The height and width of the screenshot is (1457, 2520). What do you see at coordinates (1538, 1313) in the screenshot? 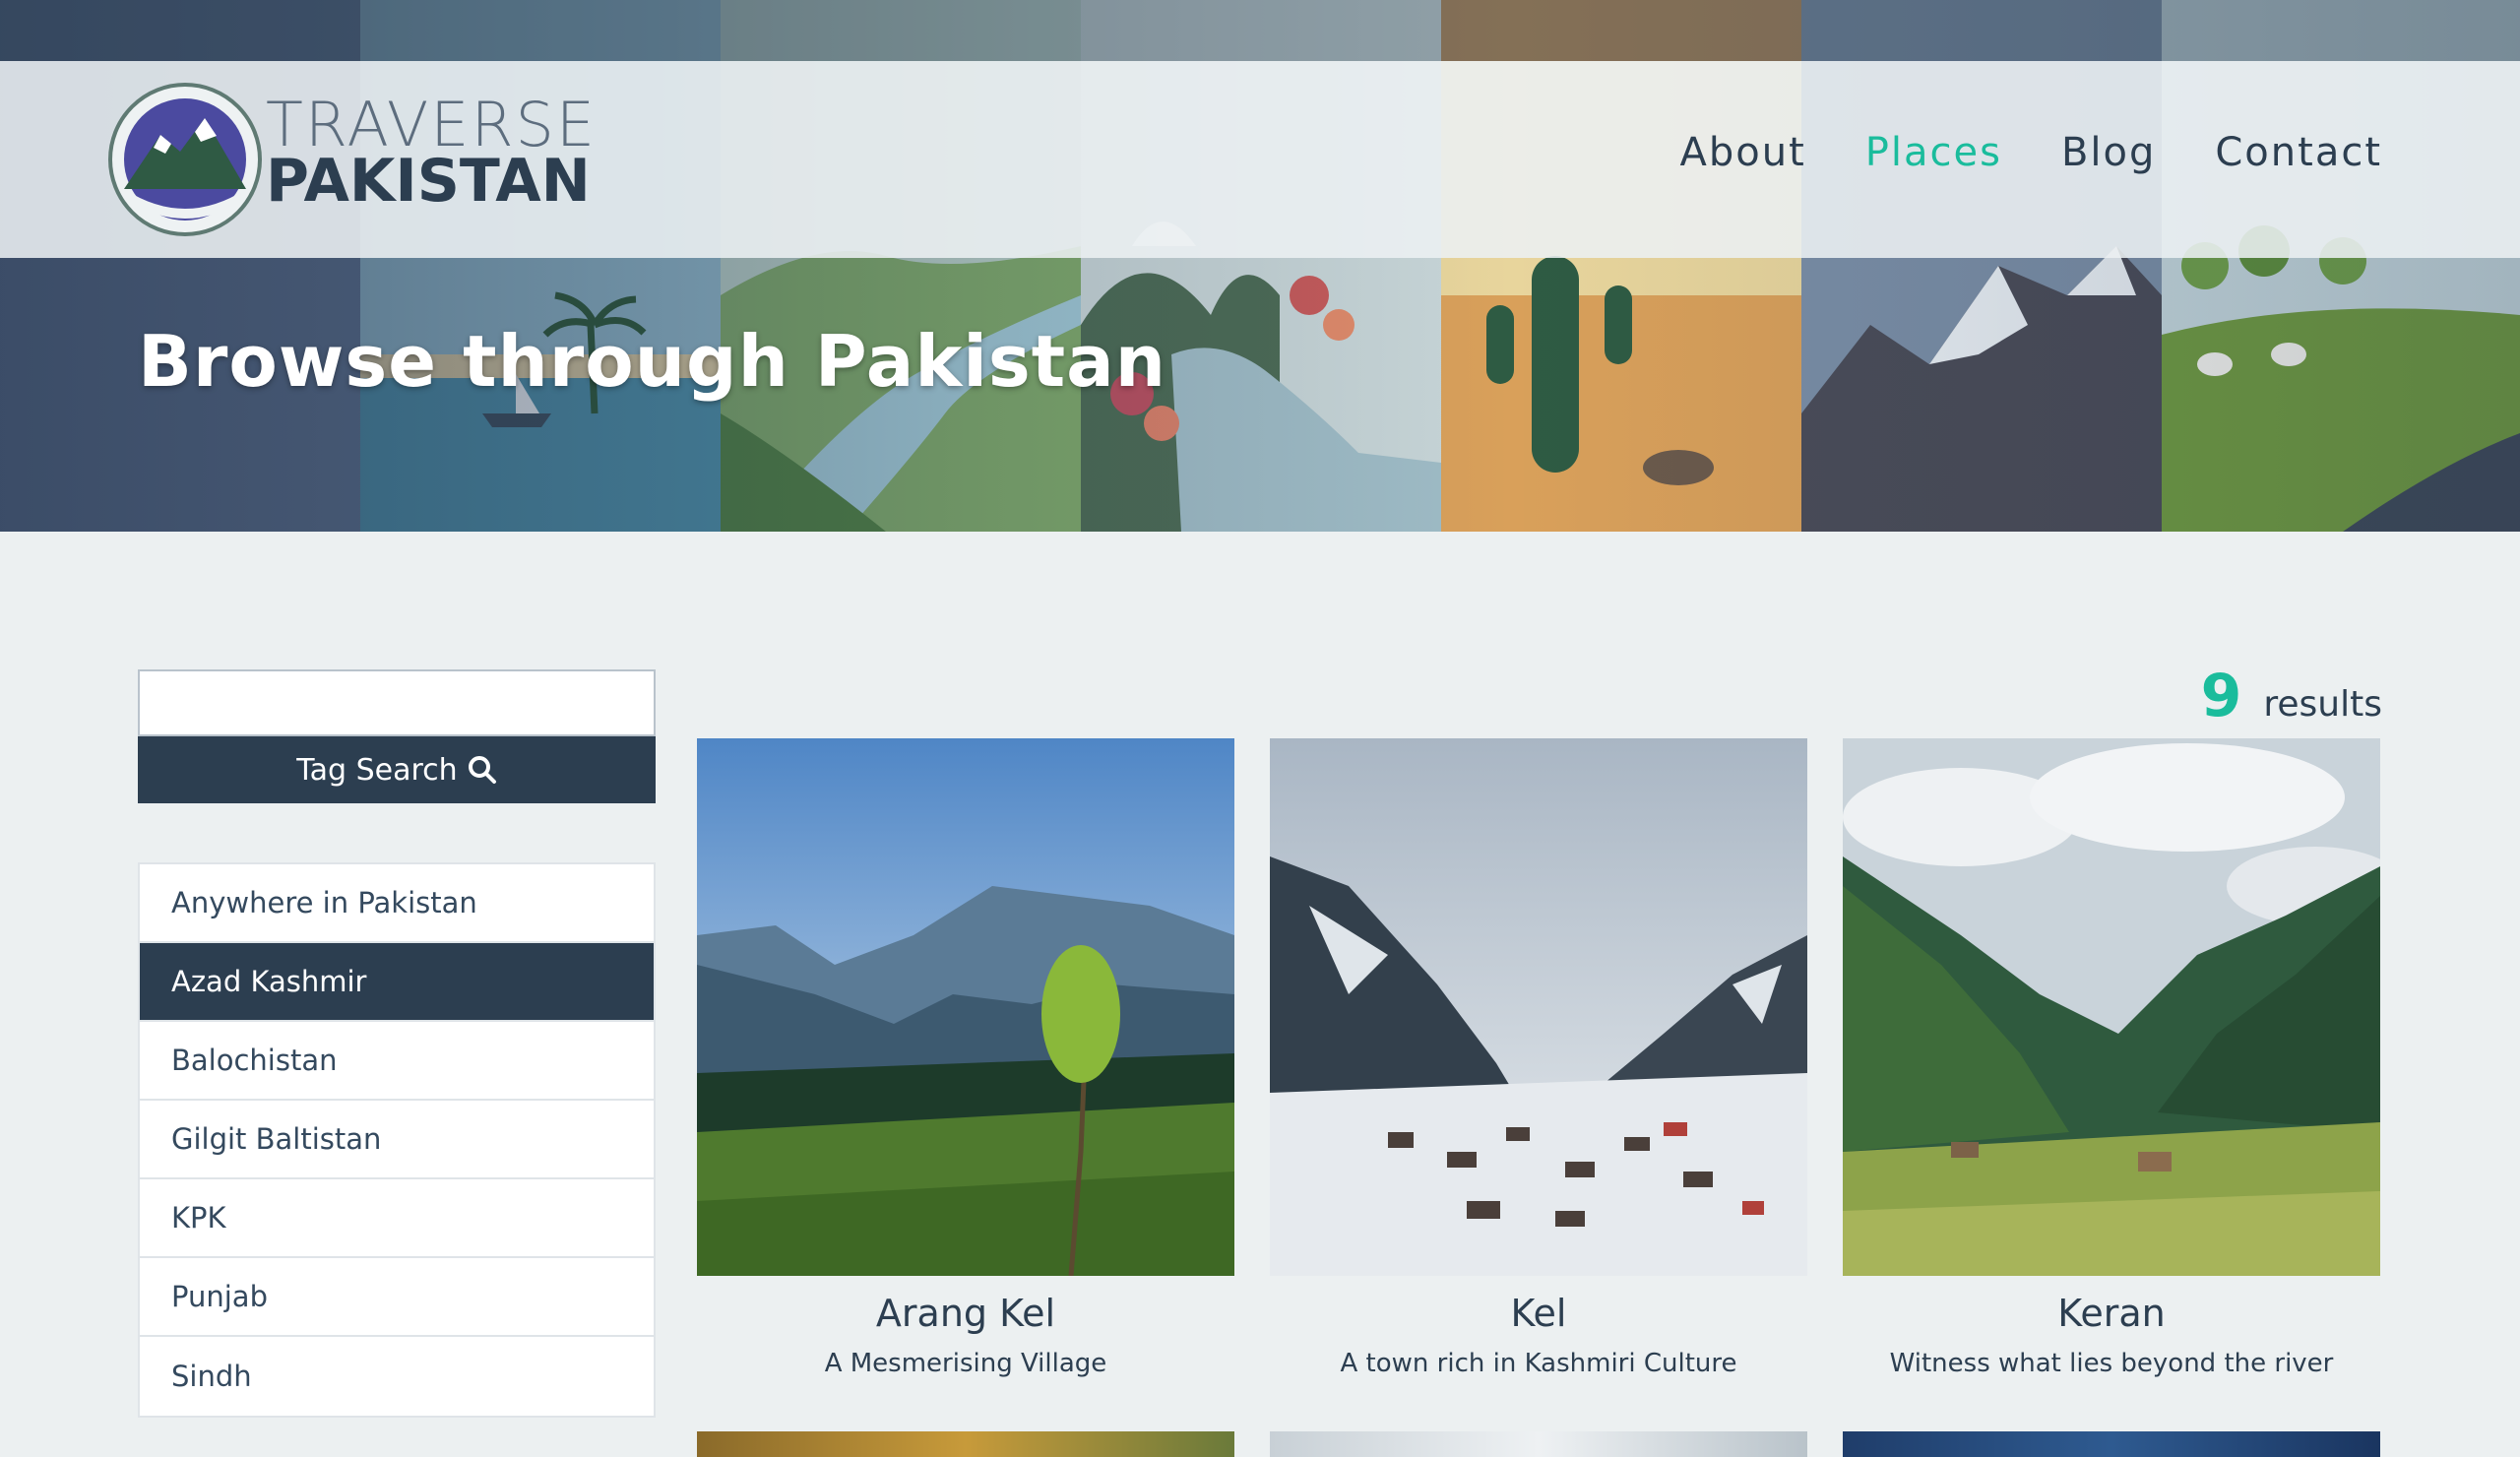
I see `place-title: Kel` at bounding box center [1538, 1313].